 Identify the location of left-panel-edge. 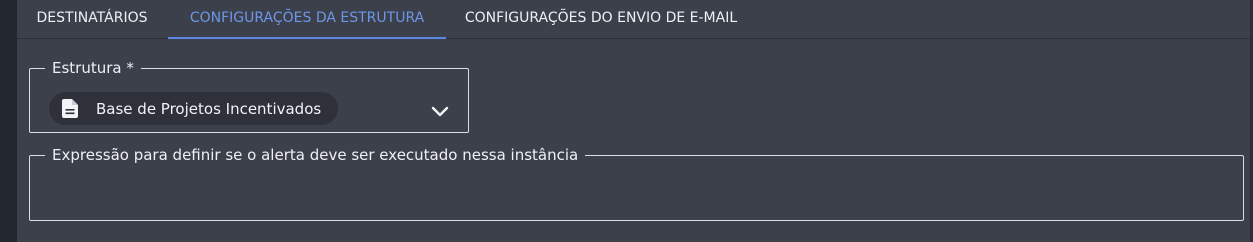
(8, 121).